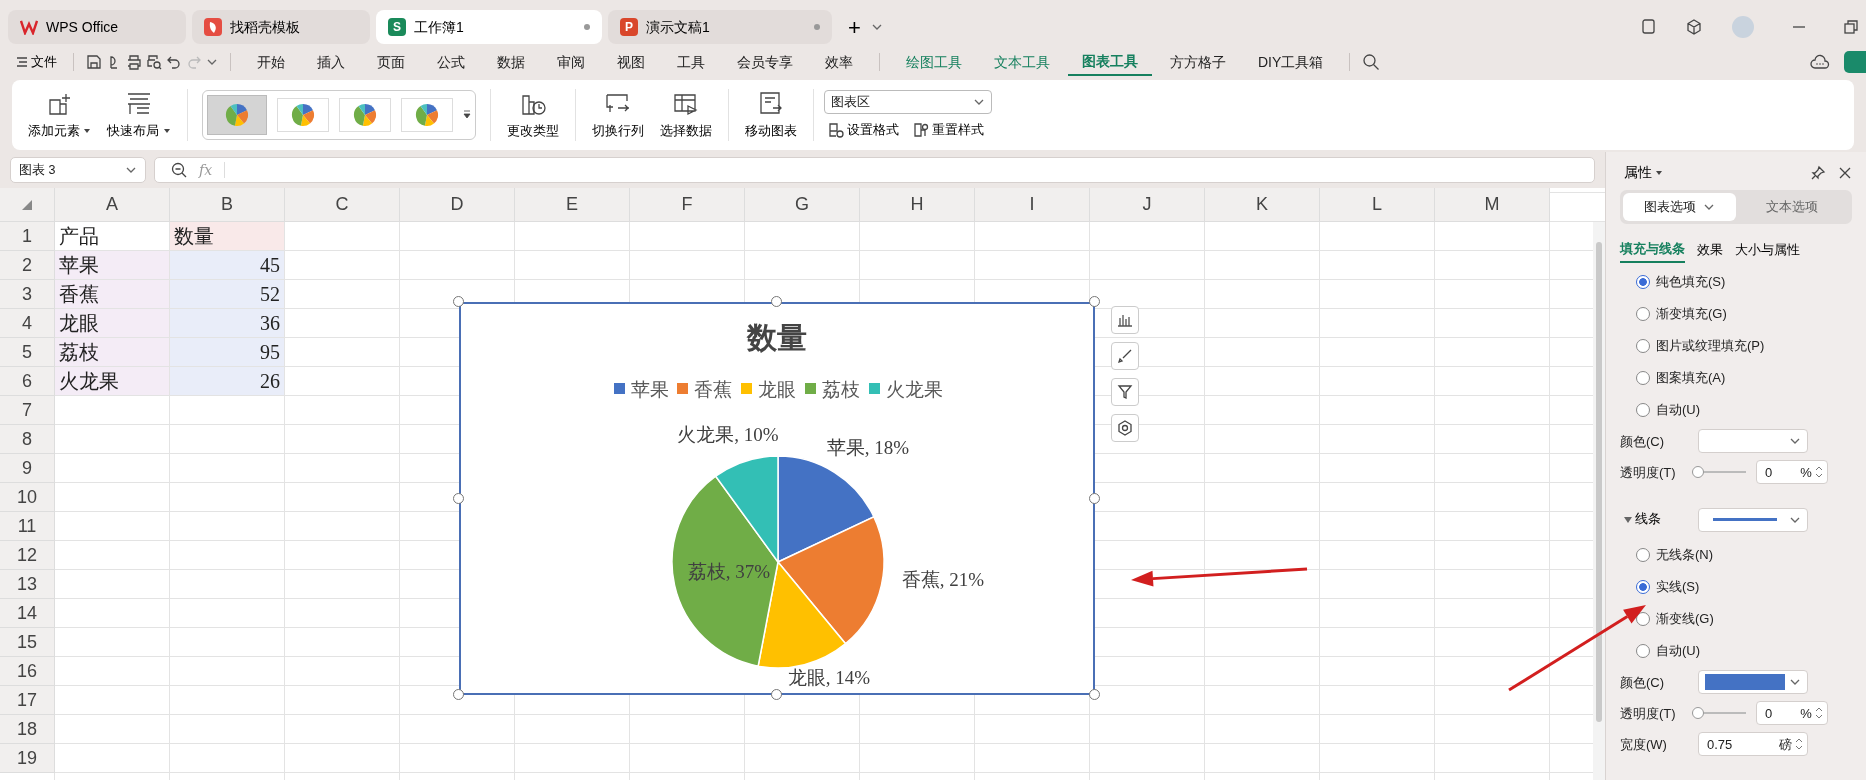 This screenshot has width=1866, height=780. Describe the element at coordinates (511, 62) in the screenshot. I see `menu-tab: 数据` at that location.